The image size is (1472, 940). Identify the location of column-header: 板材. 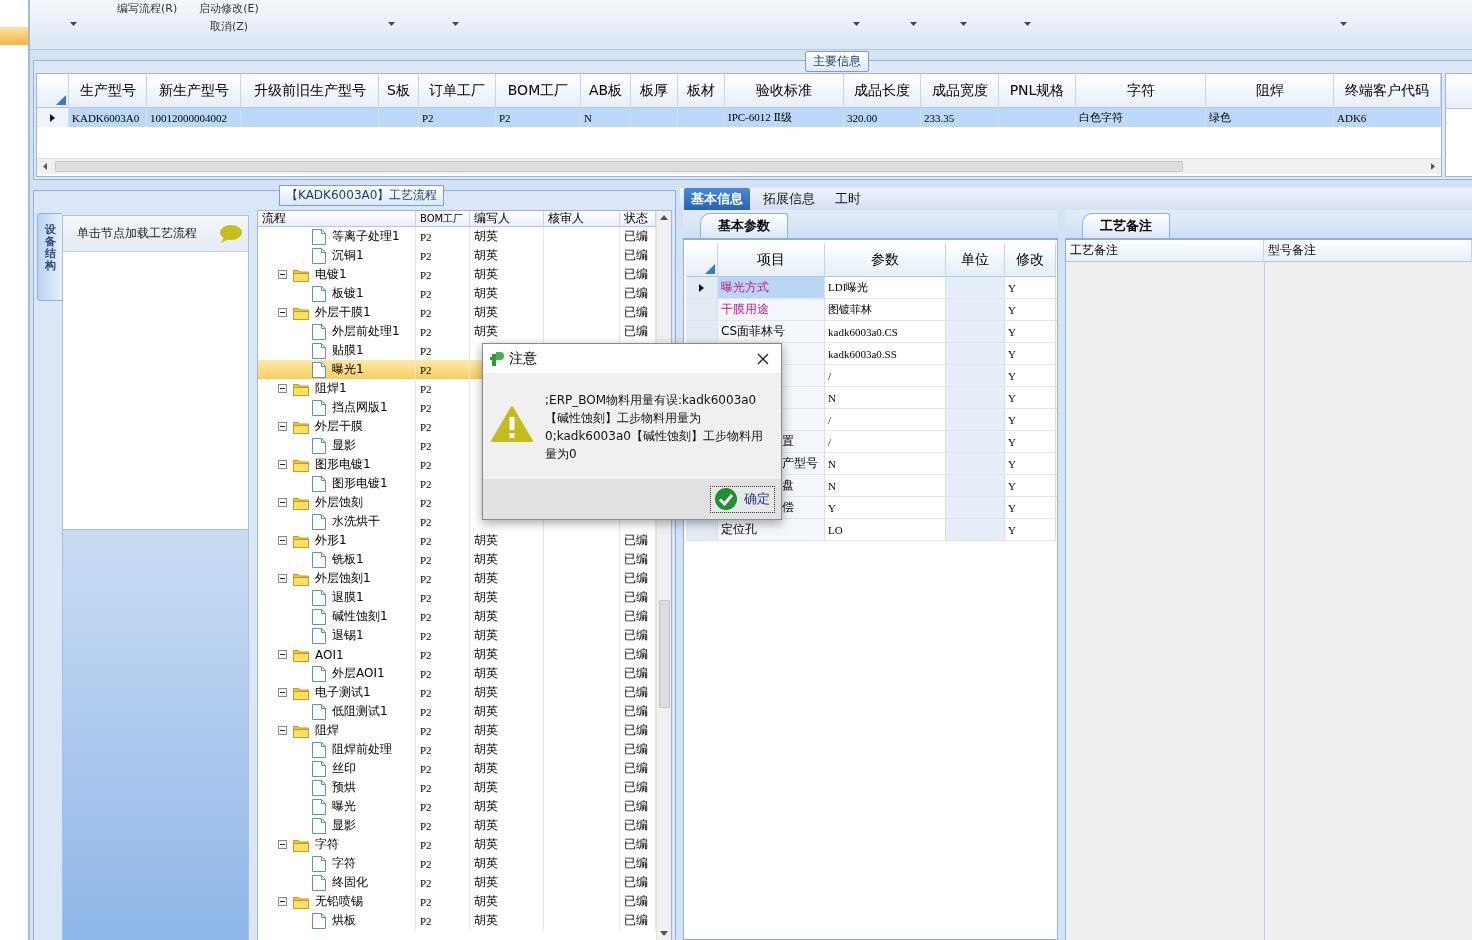
(701, 91).